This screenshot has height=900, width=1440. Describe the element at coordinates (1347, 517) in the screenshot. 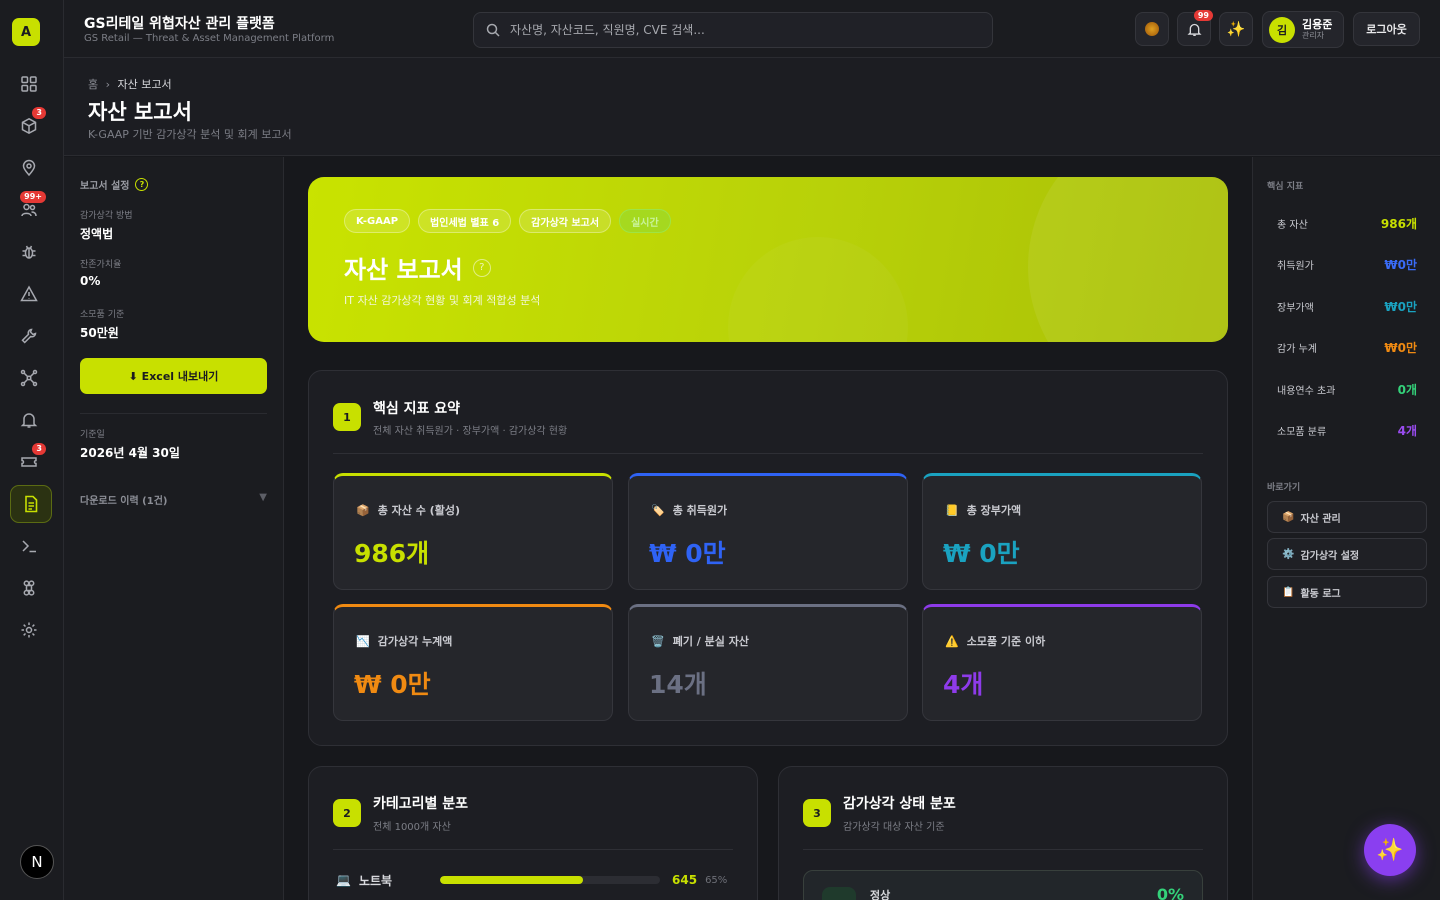

I see `shortcut-asset-management: 📦 자산 관리` at that location.